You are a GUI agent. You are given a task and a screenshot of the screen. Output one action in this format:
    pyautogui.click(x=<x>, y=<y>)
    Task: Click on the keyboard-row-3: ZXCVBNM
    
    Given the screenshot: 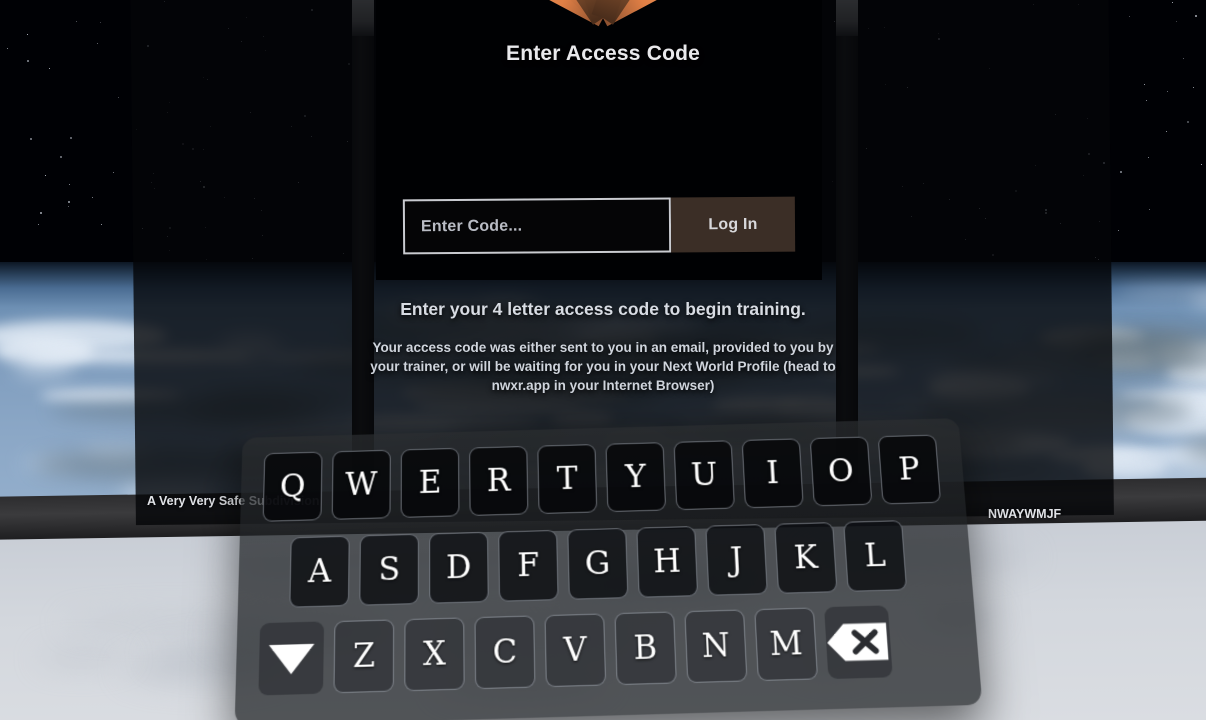 What is the action you would take?
    pyautogui.click(x=575, y=650)
    